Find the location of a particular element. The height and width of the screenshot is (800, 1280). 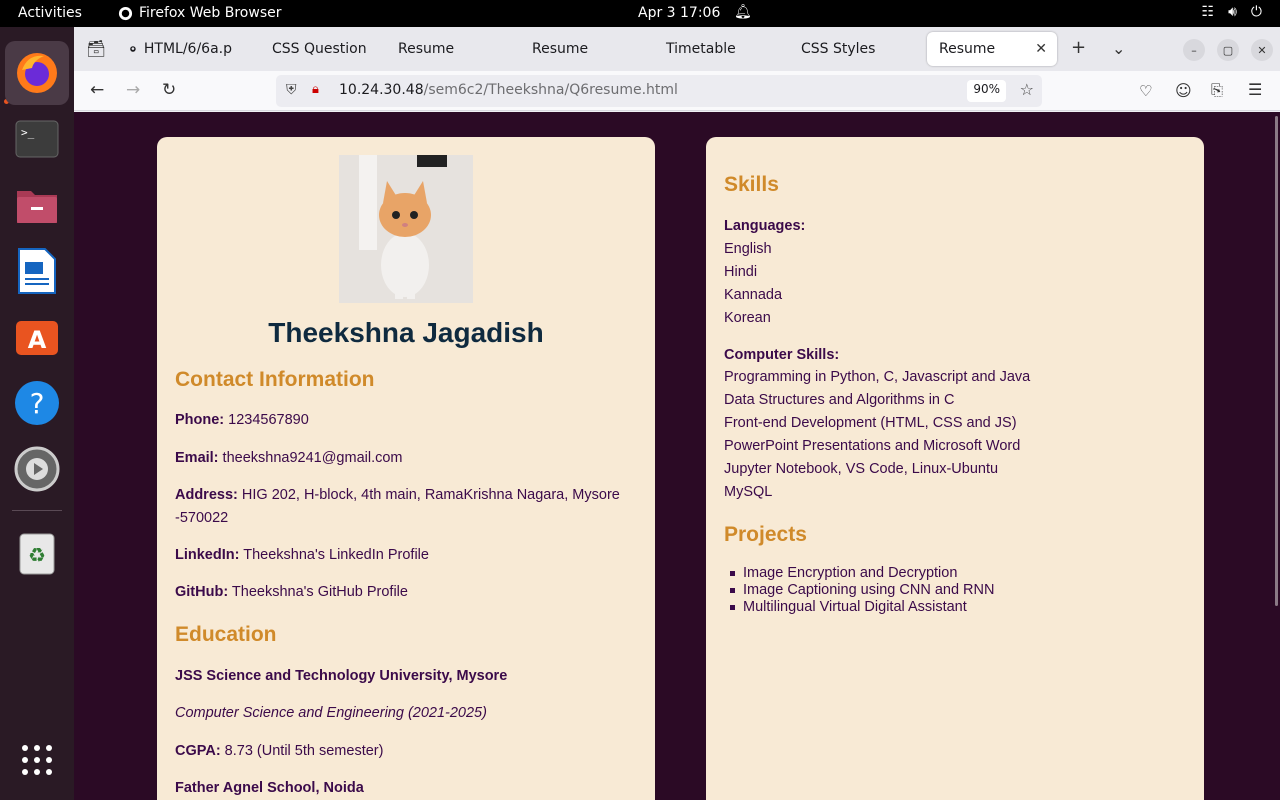

computer-skills-label-line: Computer Skills: is located at coordinates (781, 355).